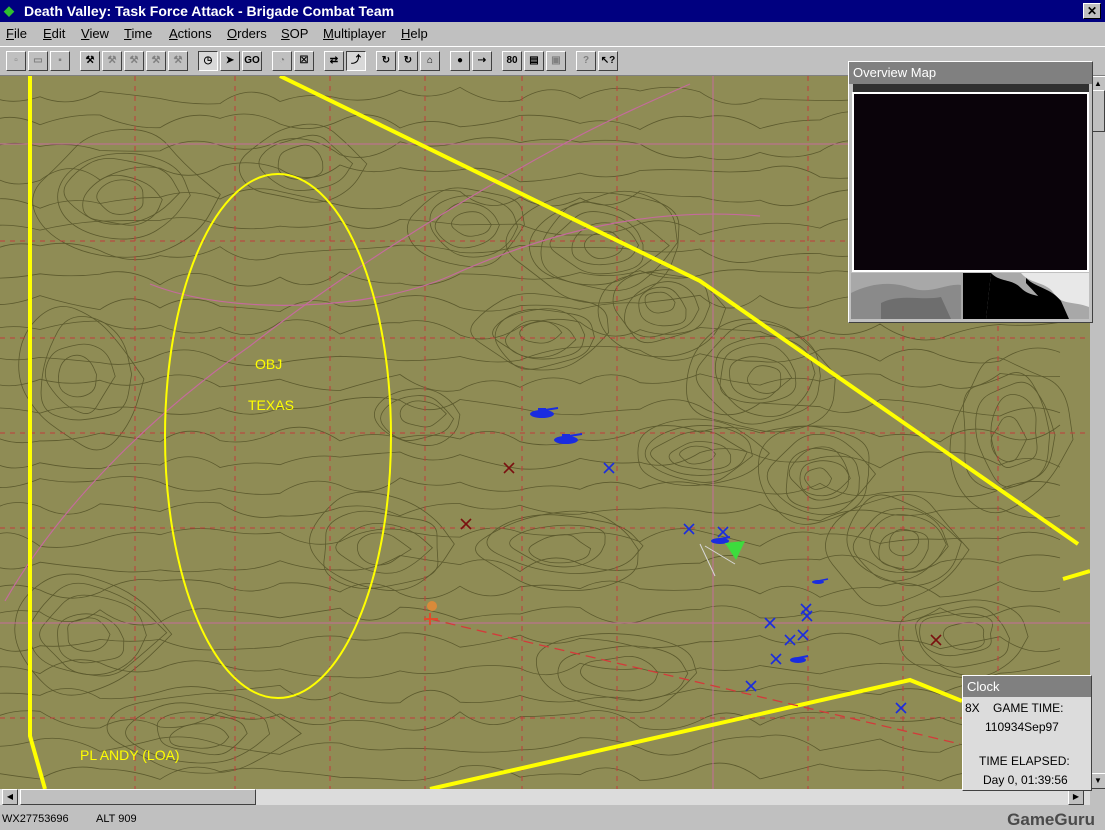  Describe the element at coordinates (138, 33) in the screenshot. I see `menu-time: Time` at that location.